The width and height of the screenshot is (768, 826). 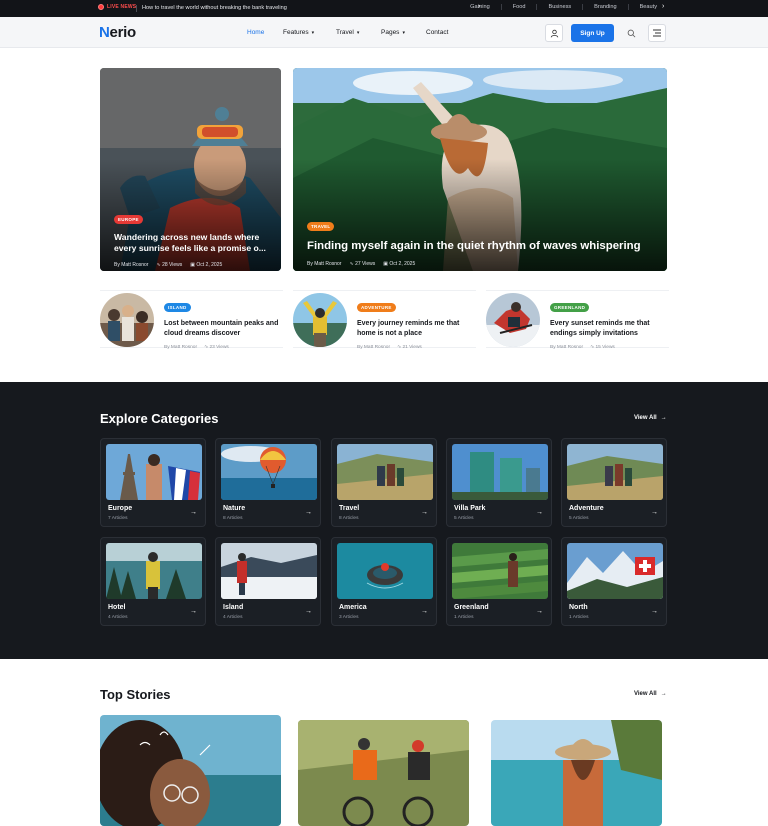 What do you see at coordinates (650, 694) in the screenshot?
I see `view-all-stories-link: View All →` at bounding box center [650, 694].